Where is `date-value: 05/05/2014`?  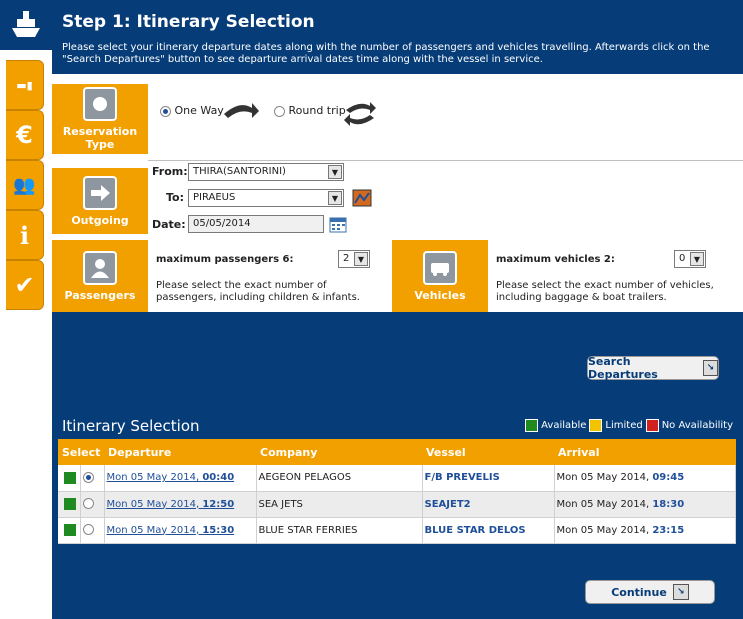 date-value: 05/05/2014 is located at coordinates (222, 223).